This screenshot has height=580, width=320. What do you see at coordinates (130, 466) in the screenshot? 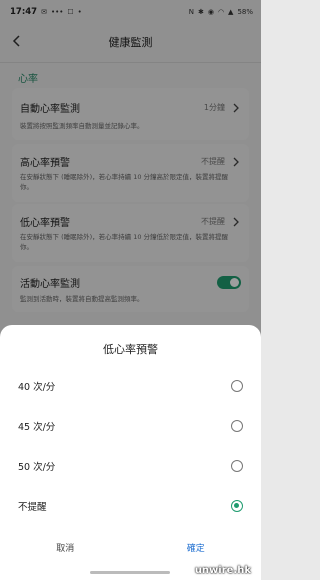
I see `option-50: 50 次/分` at bounding box center [130, 466].